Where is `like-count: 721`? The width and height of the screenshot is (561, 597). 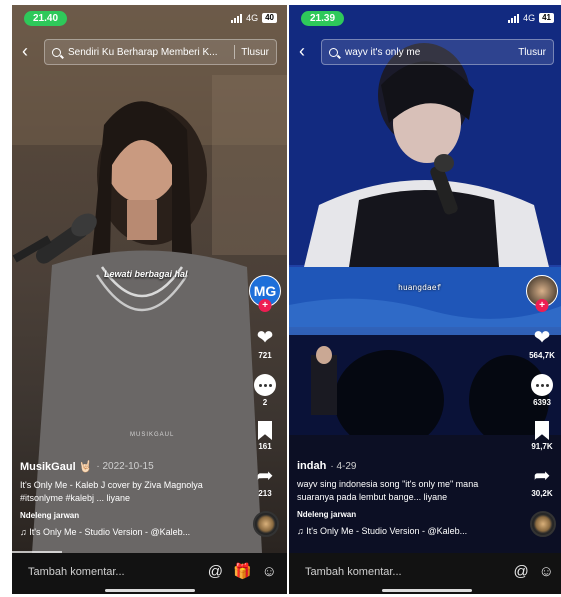
like-count: 721 is located at coordinates (265, 355).